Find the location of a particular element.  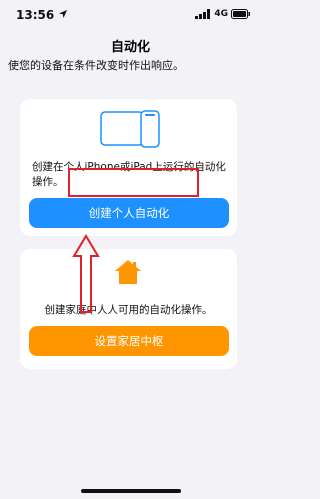

annotation-highlight-box is located at coordinates (133, 182).